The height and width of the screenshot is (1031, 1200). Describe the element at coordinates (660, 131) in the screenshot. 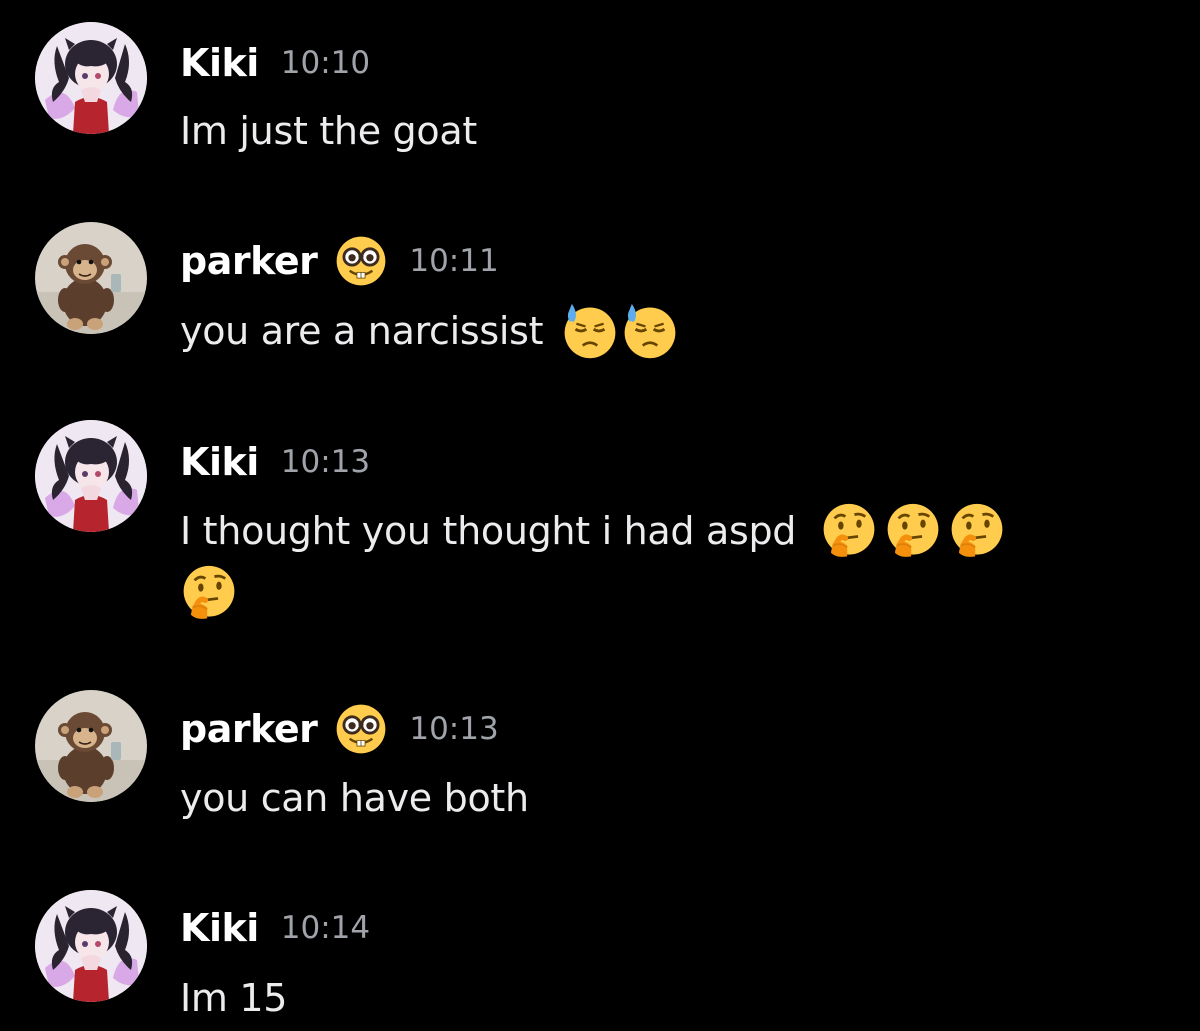

I see `message-text: Im just the goat` at that location.